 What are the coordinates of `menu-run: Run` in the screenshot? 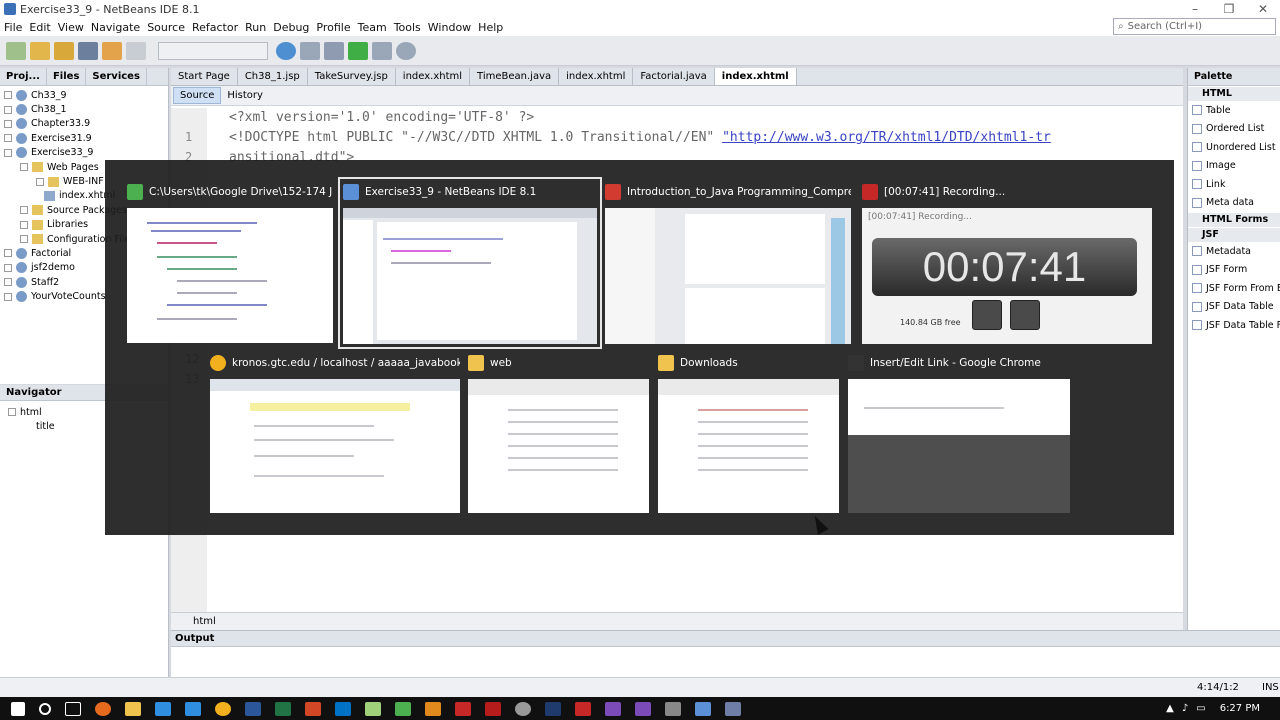 It's located at (255, 27).